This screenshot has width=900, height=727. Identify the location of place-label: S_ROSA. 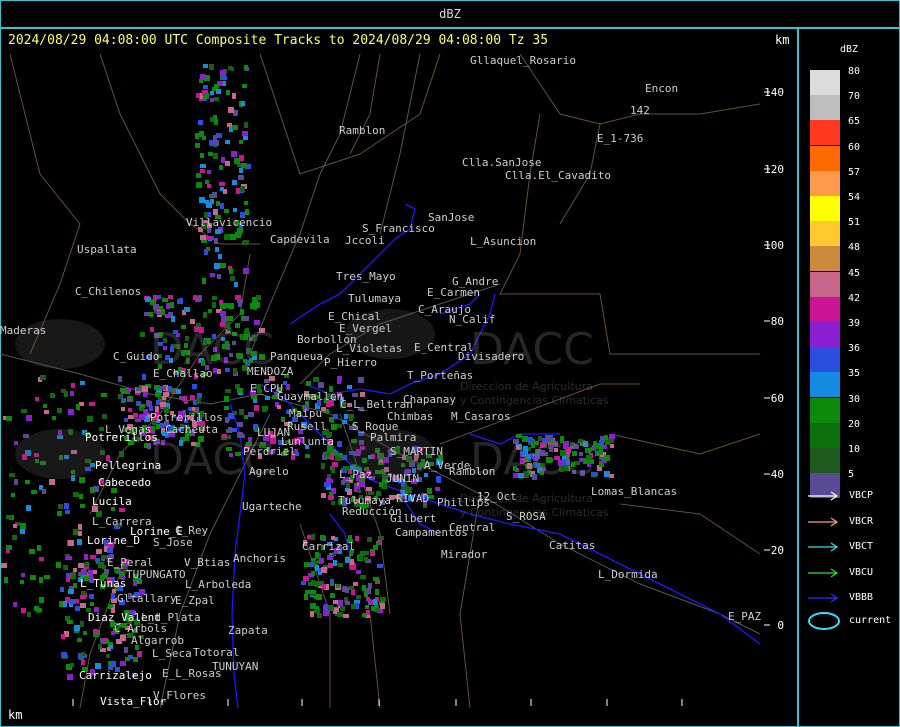
(526, 516).